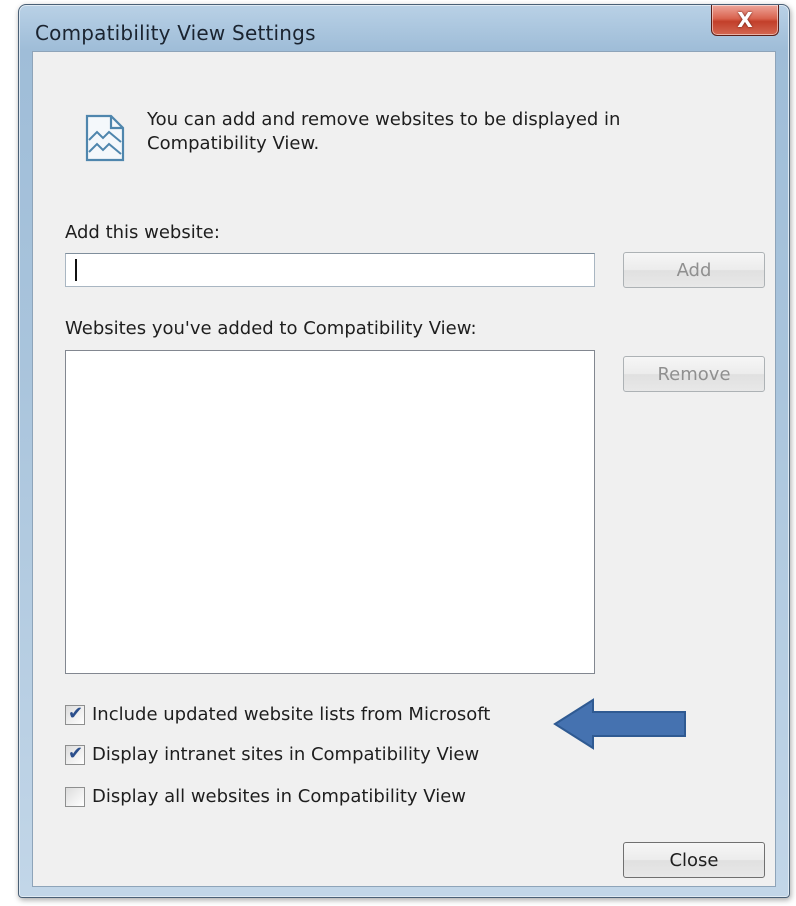 The image size is (796, 906). I want to click on add-website-input, so click(330, 270).